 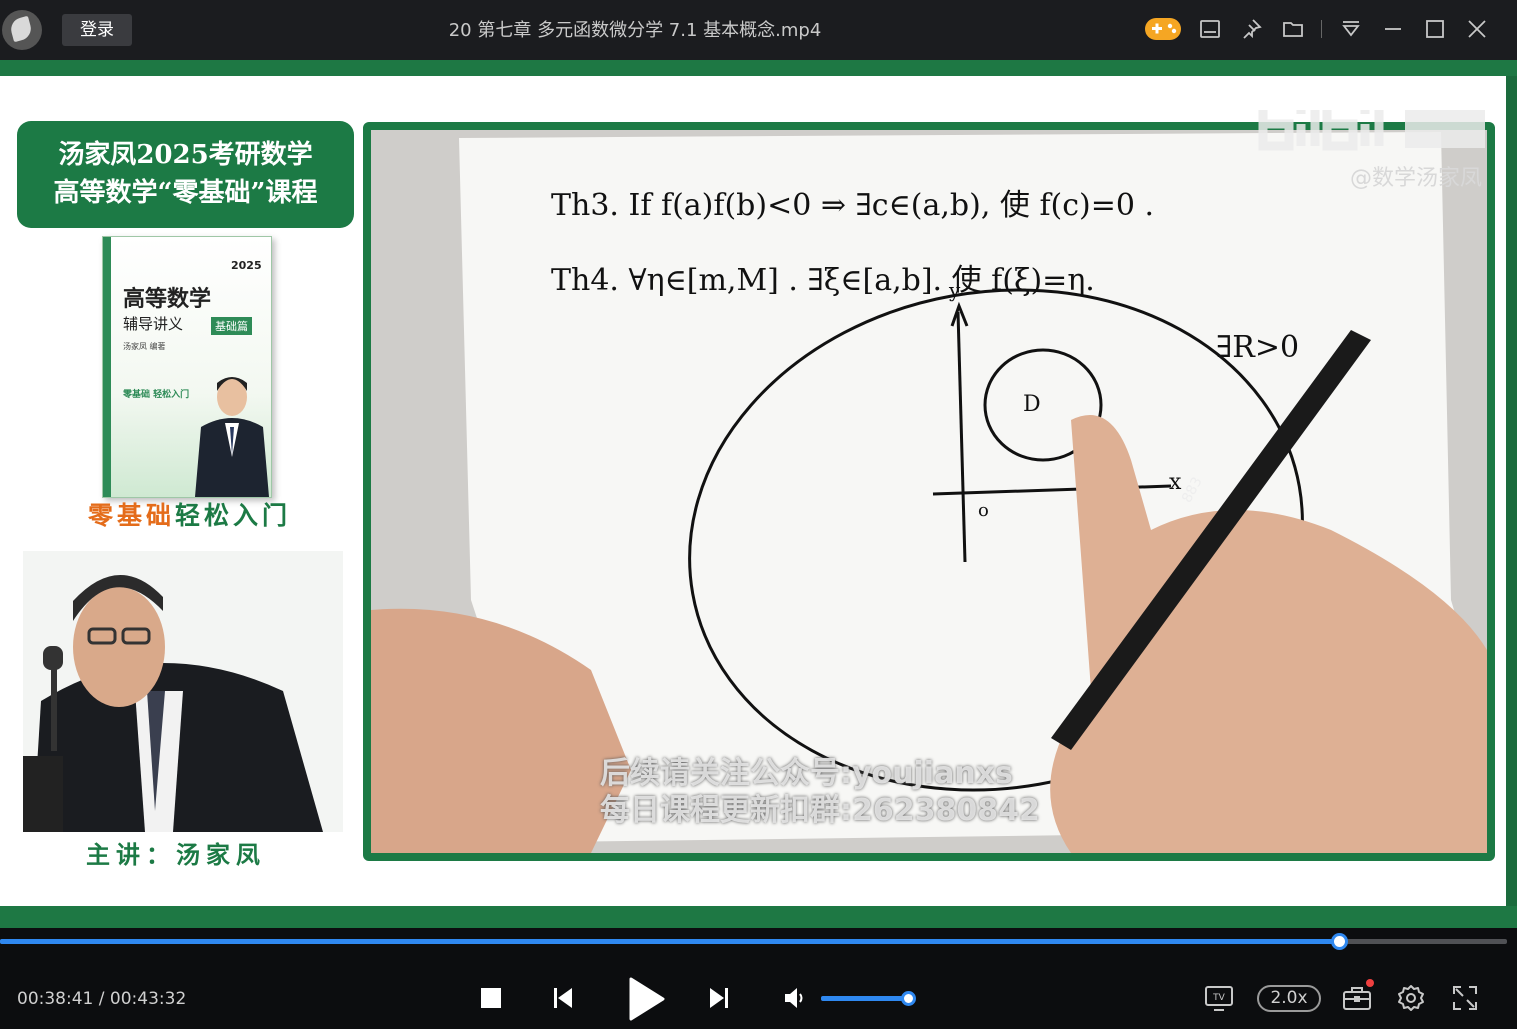 What do you see at coordinates (144, 346) in the screenshot?
I see `book-author: 汤家凤 编著` at bounding box center [144, 346].